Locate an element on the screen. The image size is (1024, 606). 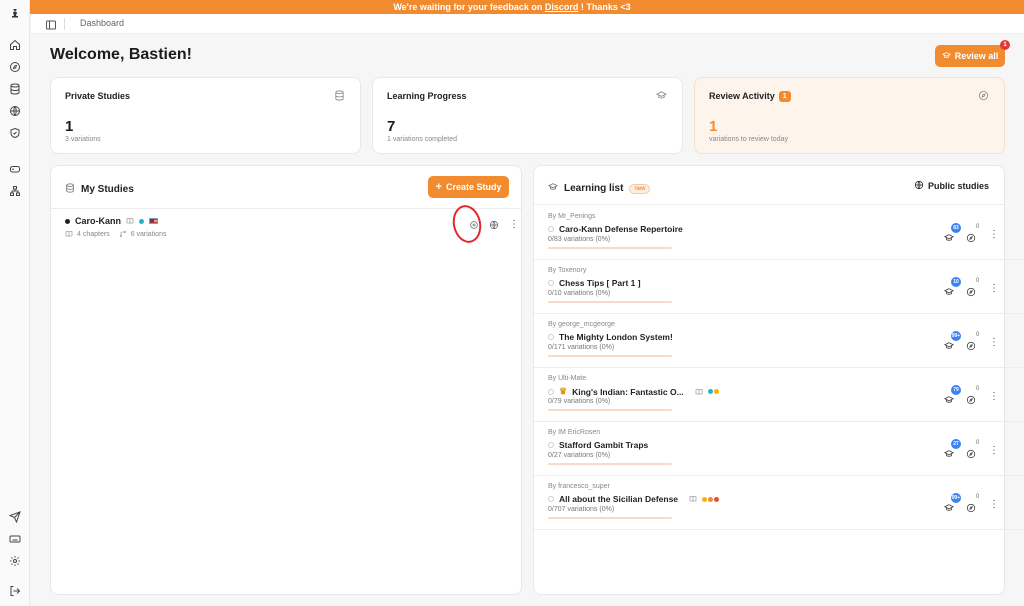
banner-text-end: ! Thanks <3 is located at coordinates (604, 7).